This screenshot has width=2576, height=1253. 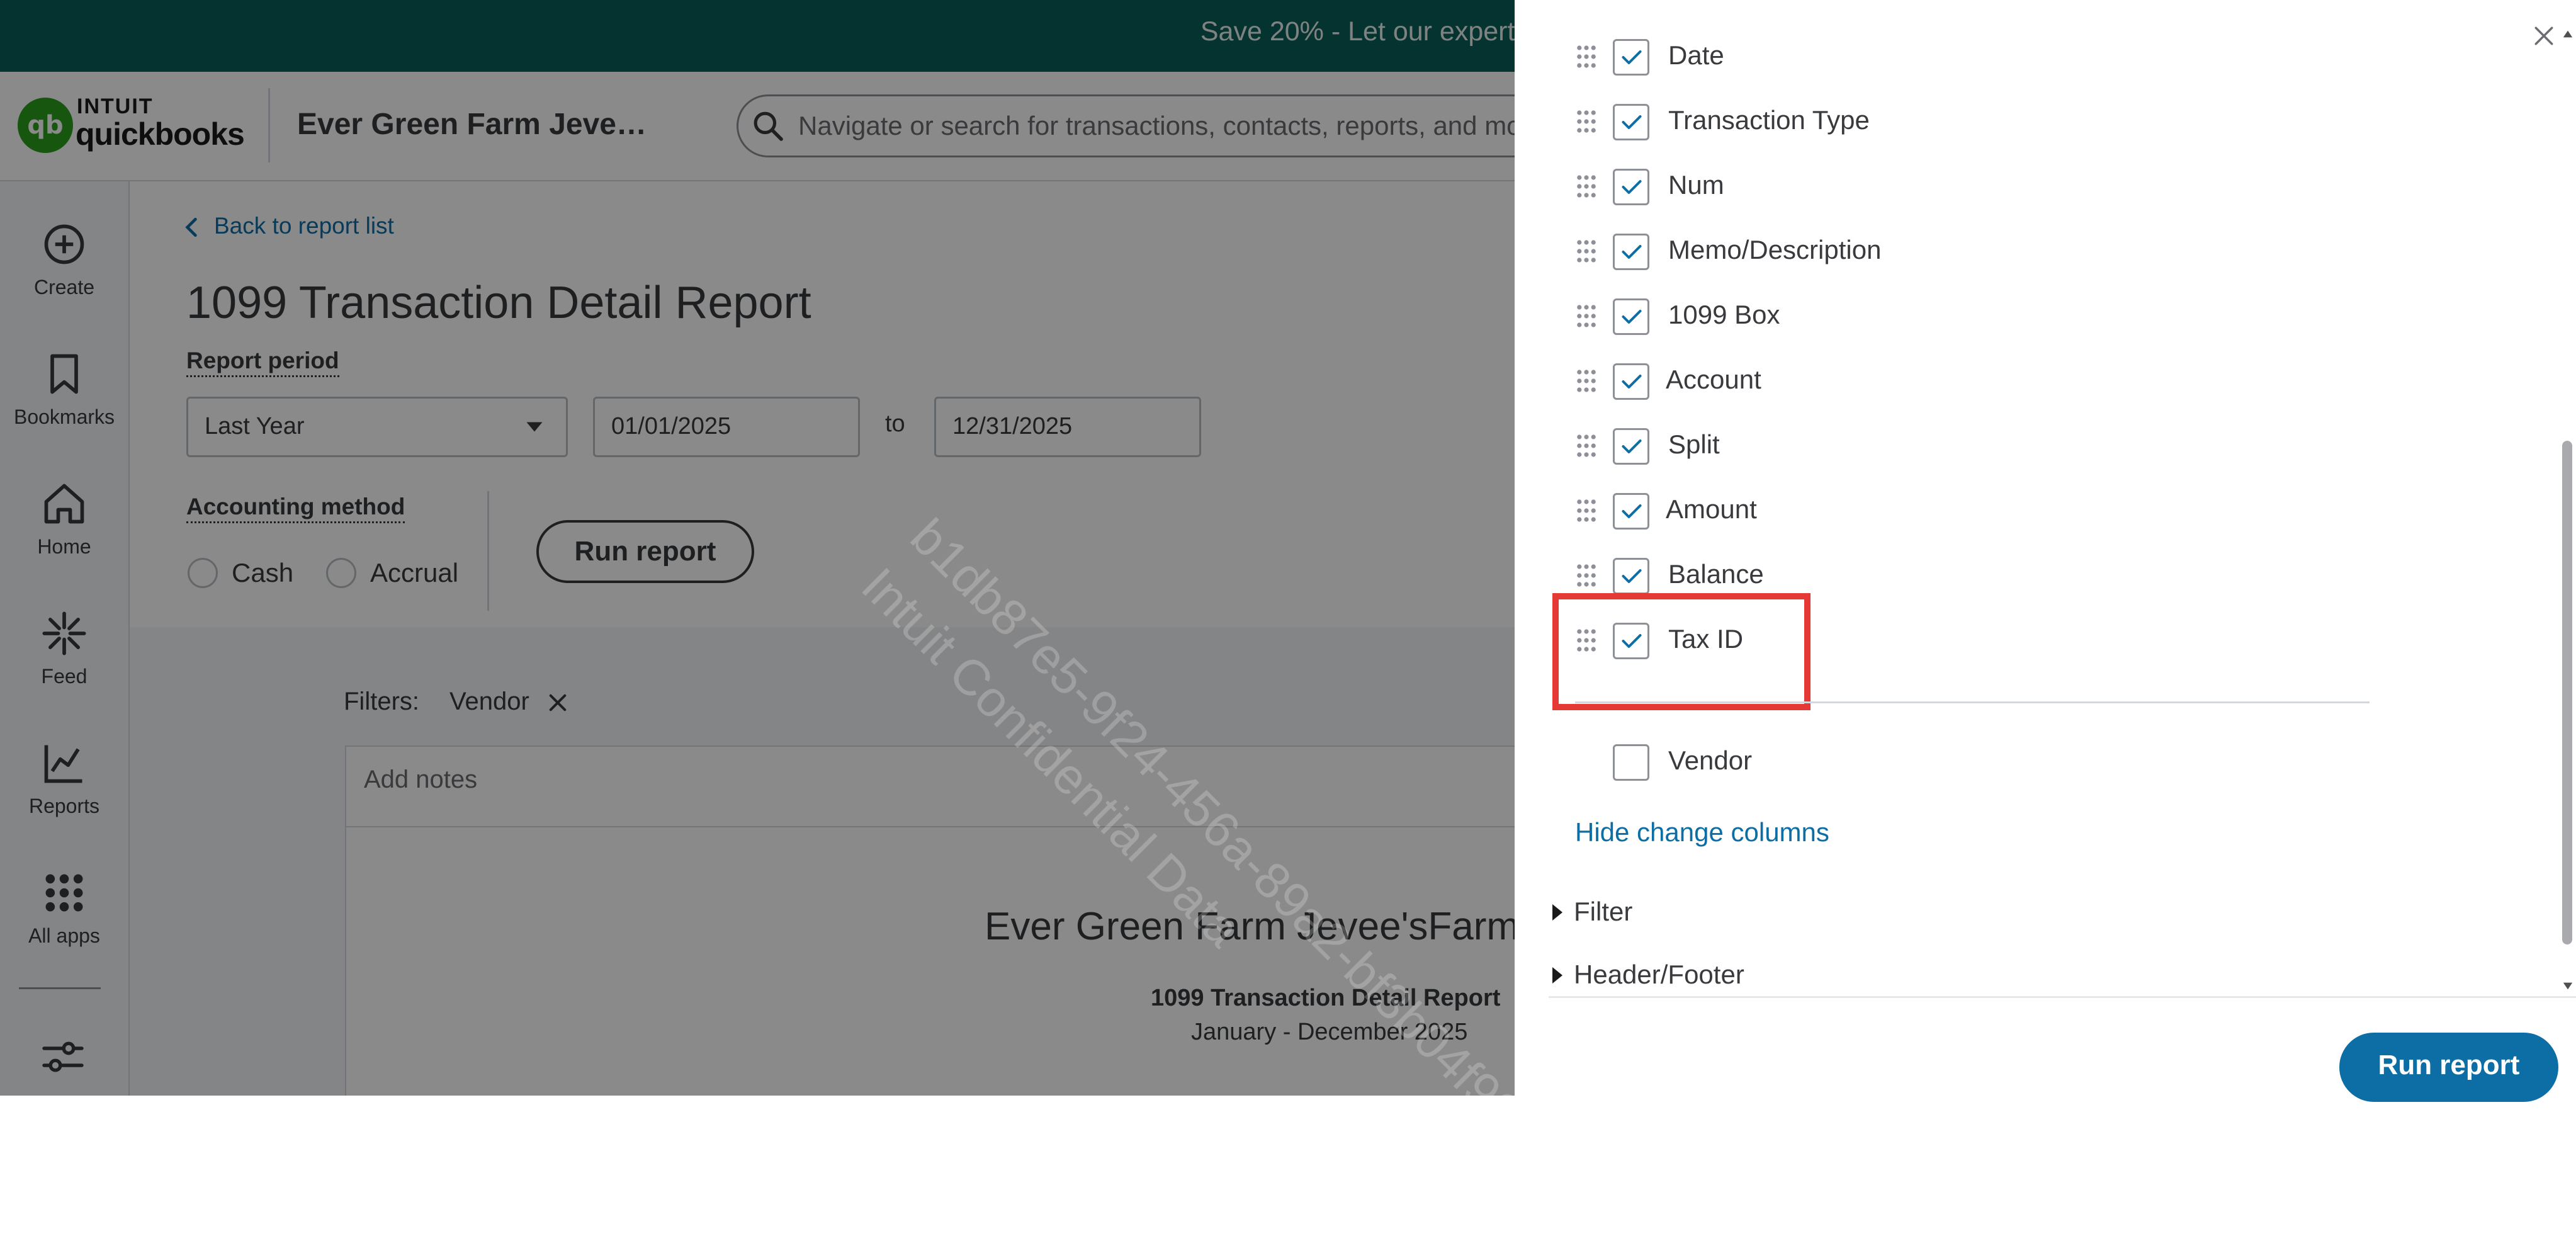 I want to click on column-row-memo-description: Memo/Description, so click(x=1977, y=249).